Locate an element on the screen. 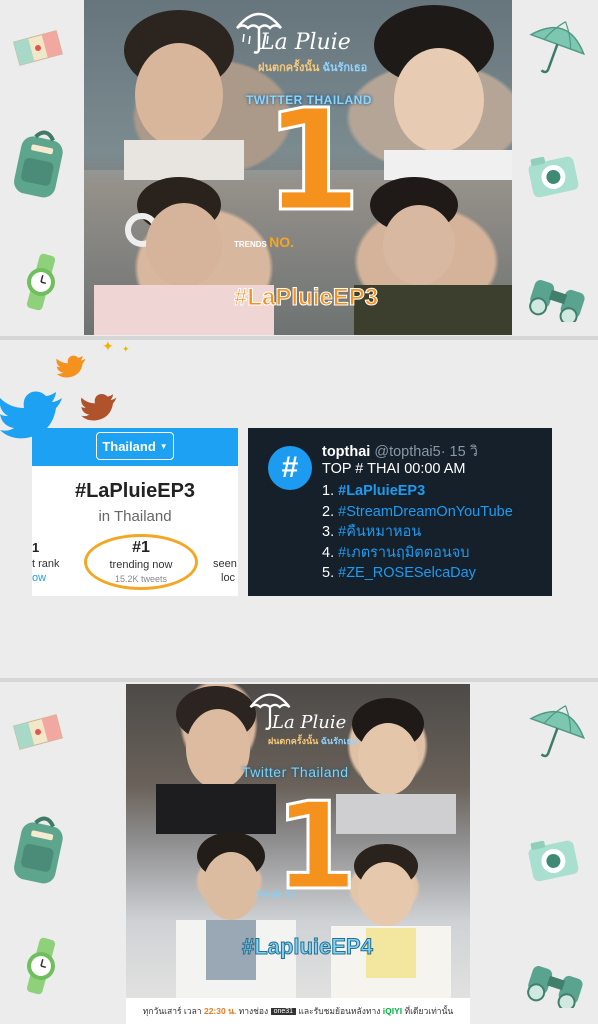 The width and height of the screenshot is (598, 1024). right-stat-sub: loc is located at coordinates (228, 578).